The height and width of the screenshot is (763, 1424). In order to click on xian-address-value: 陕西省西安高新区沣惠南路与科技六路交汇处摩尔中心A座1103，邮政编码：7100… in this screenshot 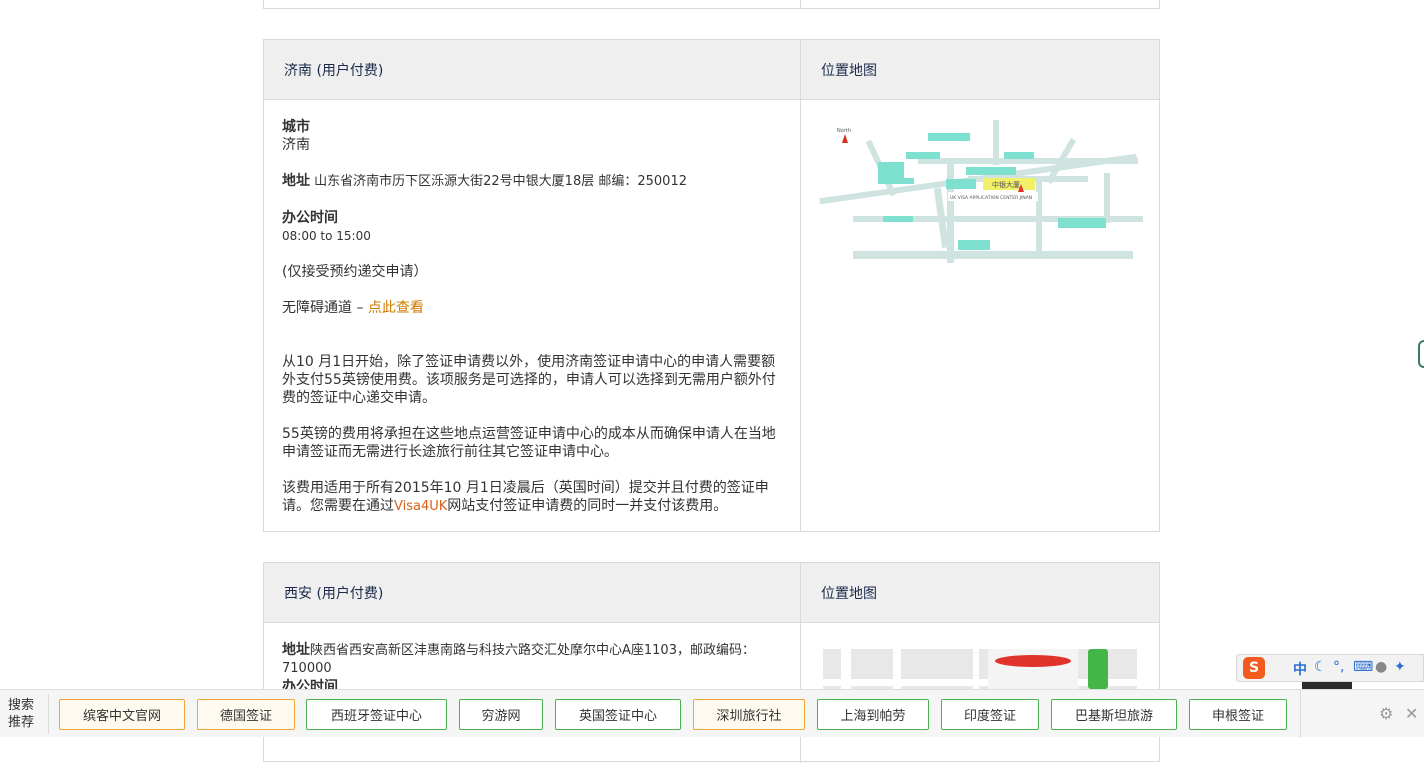, I will do `click(518, 659)`.